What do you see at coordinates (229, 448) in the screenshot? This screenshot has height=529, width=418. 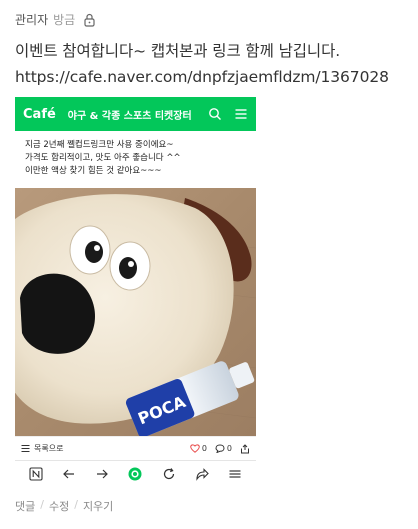 I see `comment-count: 0` at bounding box center [229, 448].